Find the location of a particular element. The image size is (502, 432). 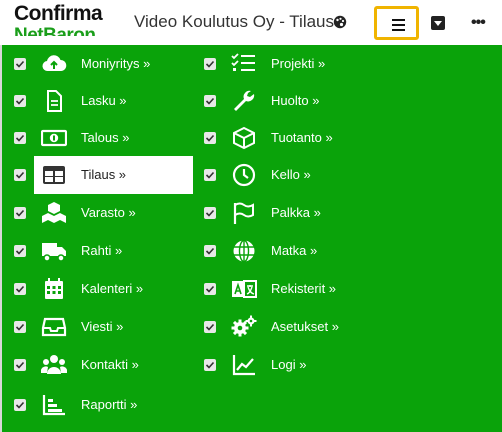

menu-item-label: Rahti » is located at coordinates (102, 250).